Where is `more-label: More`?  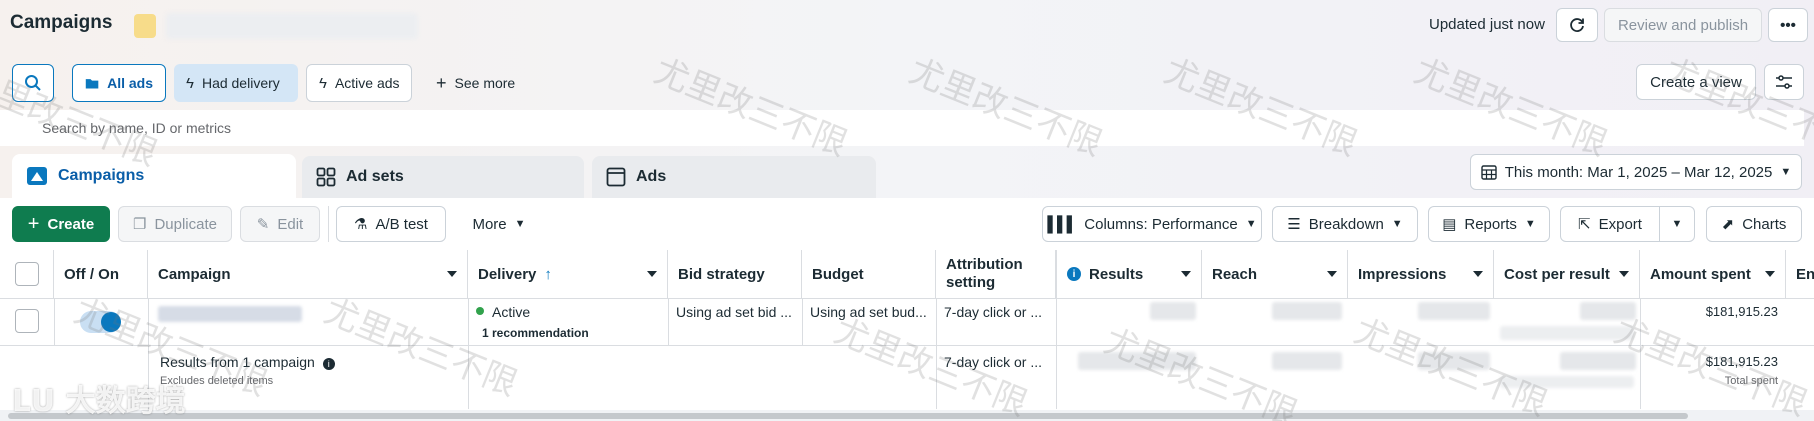
more-label: More is located at coordinates (489, 224).